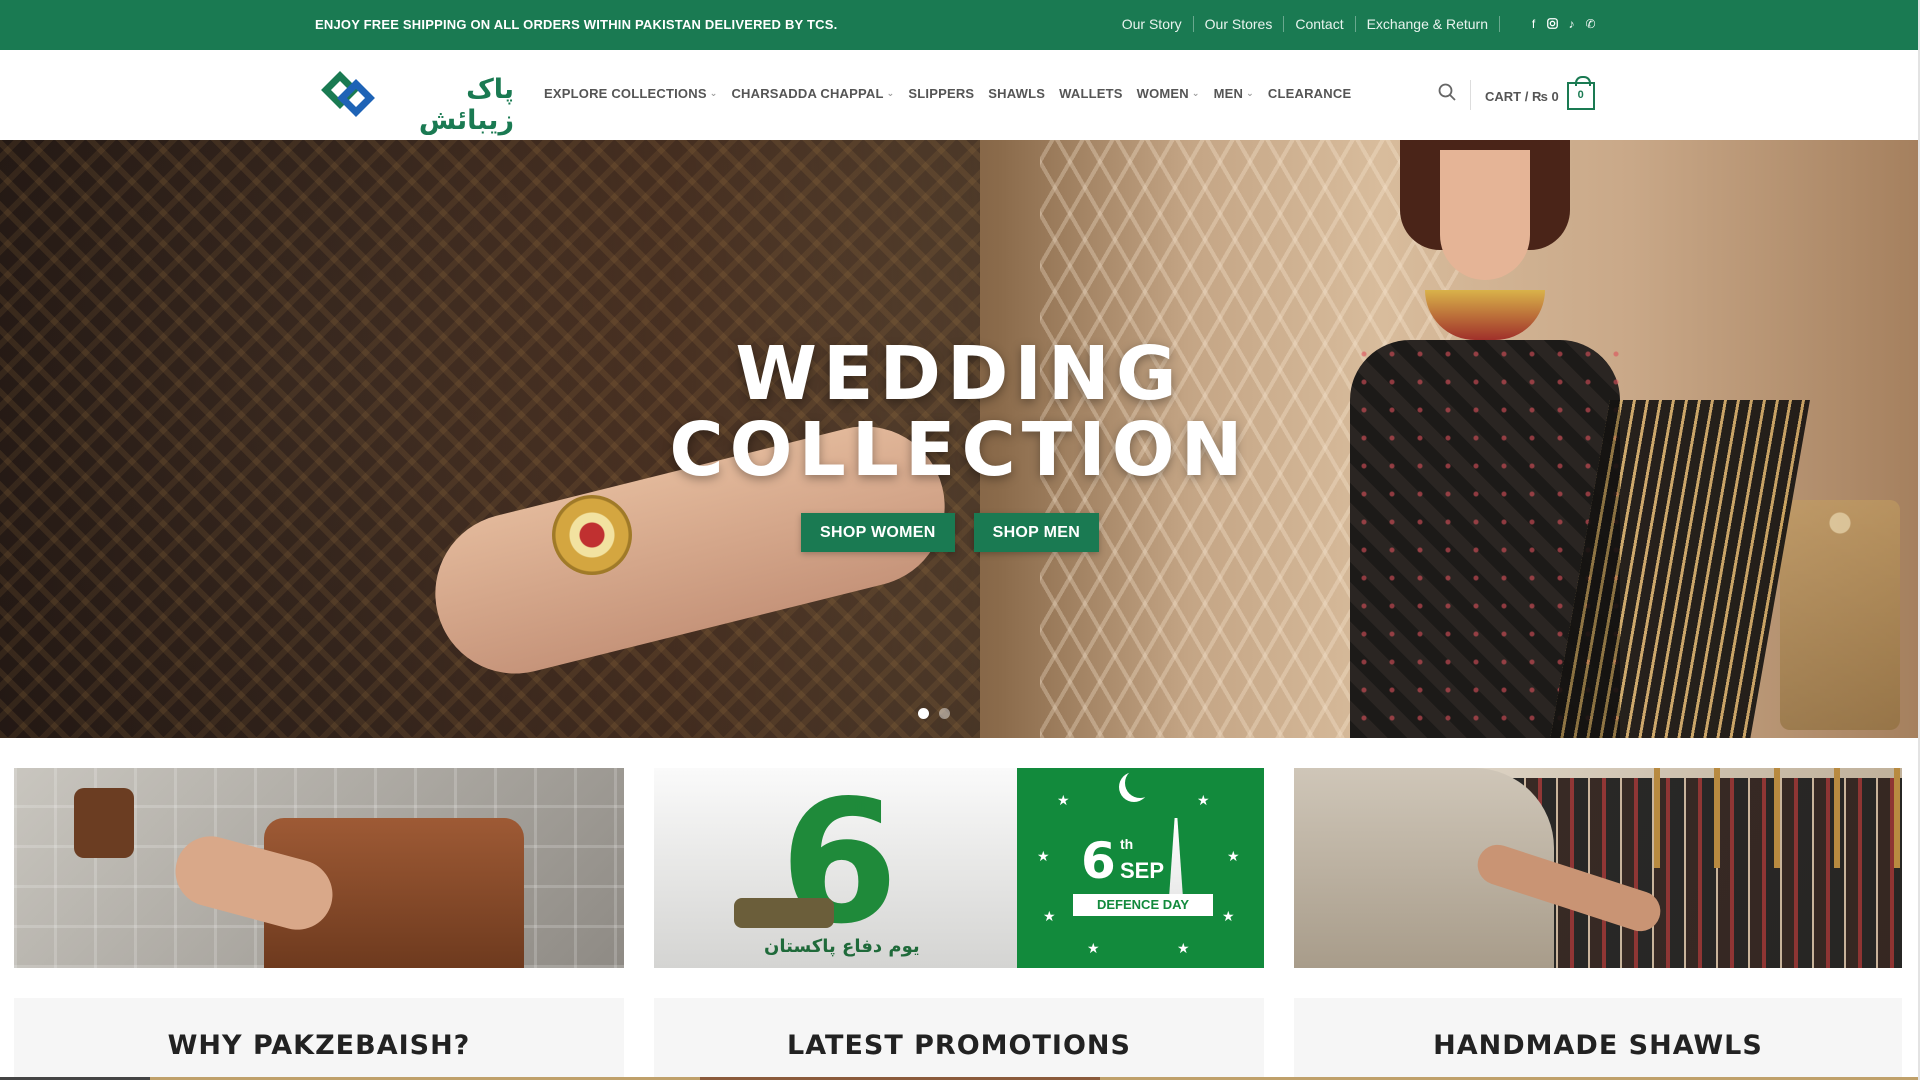 This screenshot has width=1920, height=1080. What do you see at coordinates (1162, 93) in the screenshot?
I see `nav-label: WOMEN` at bounding box center [1162, 93].